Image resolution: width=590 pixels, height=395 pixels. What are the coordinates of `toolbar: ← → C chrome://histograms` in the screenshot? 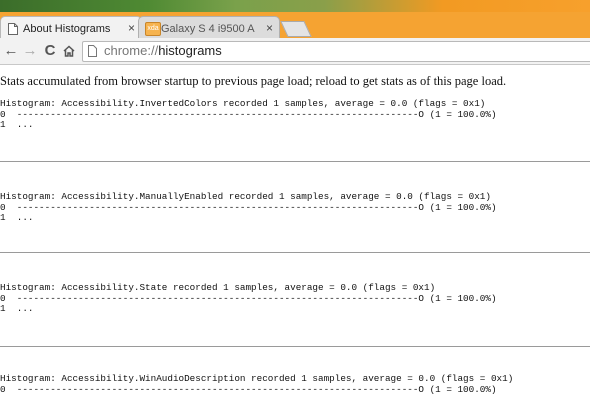 It's located at (295, 51).